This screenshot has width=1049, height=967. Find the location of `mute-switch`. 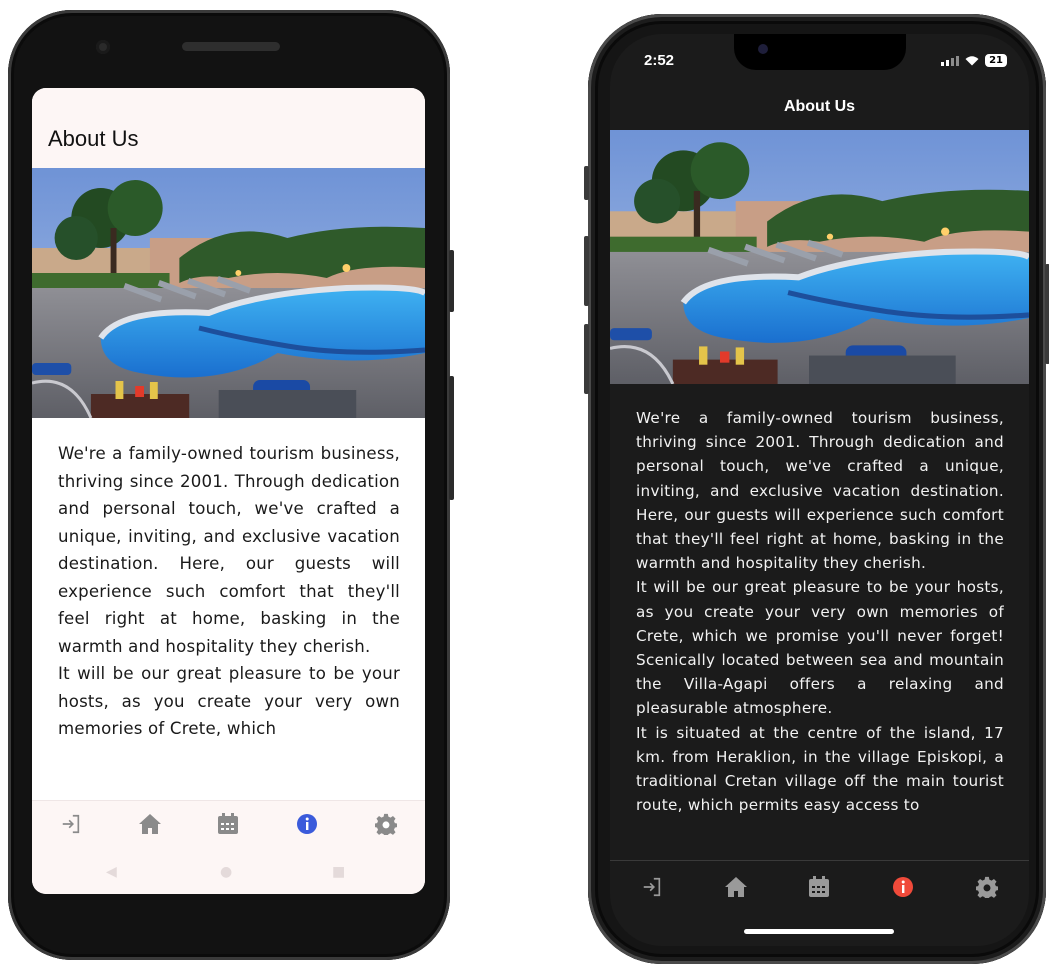

mute-switch is located at coordinates (586, 183).